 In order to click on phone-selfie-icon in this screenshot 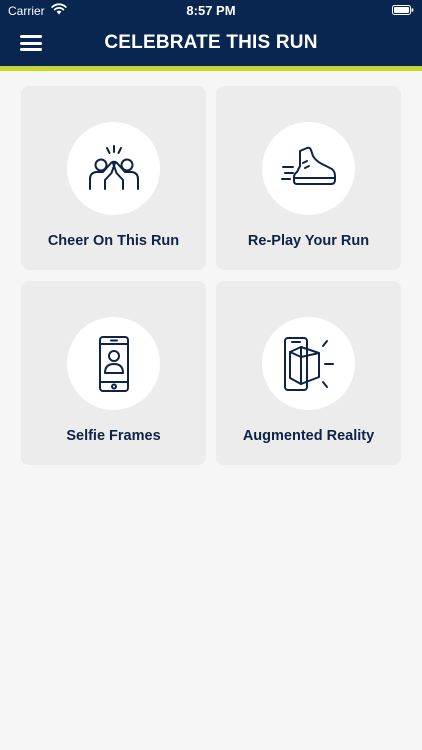, I will do `click(113, 363)`.